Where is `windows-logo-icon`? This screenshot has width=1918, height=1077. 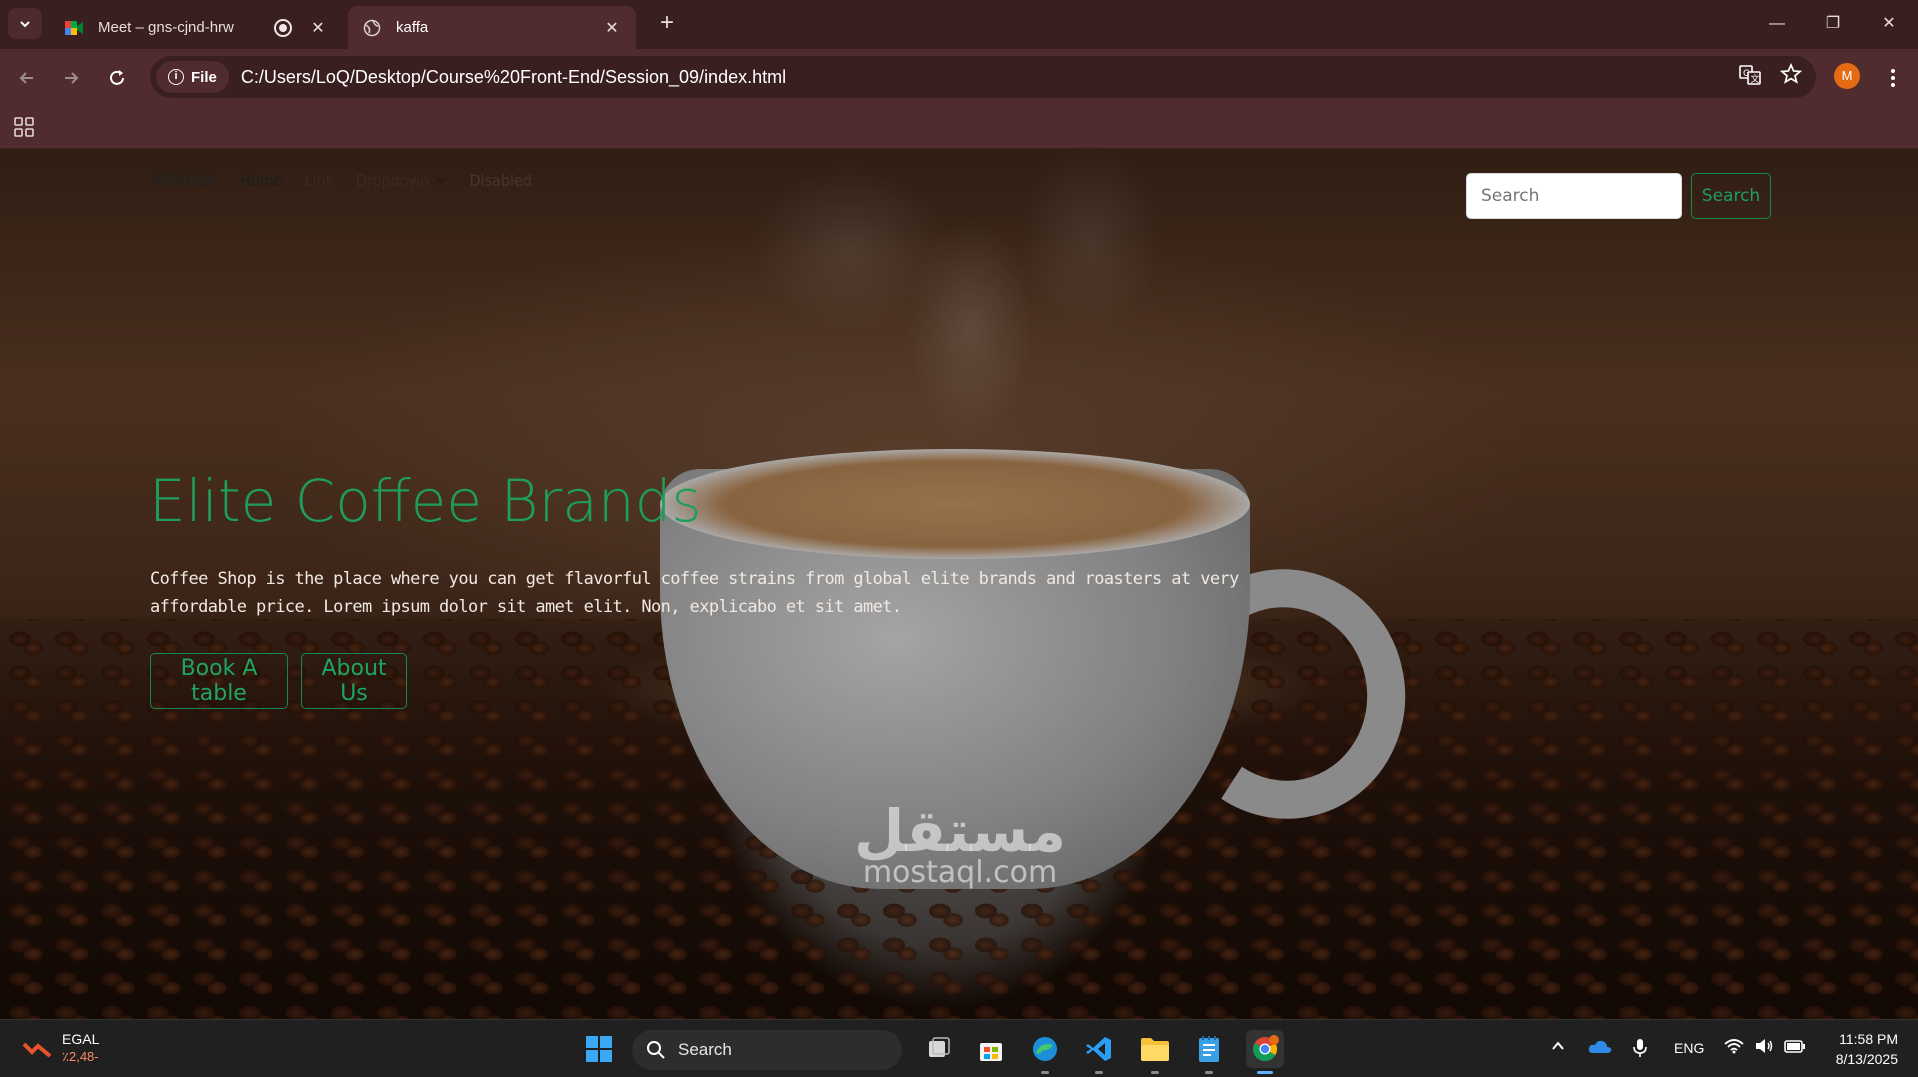 windows-logo-icon is located at coordinates (599, 1049).